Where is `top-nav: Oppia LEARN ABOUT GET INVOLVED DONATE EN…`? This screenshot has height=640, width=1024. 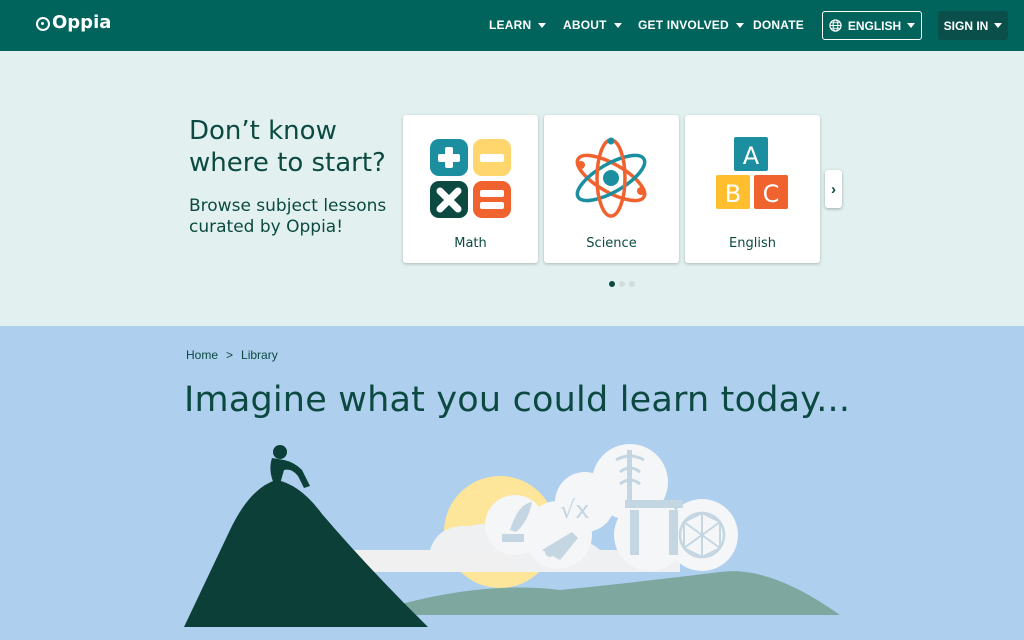
top-nav: Oppia LEARN ABOUT GET INVOLVED DONATE EN… is located at coordinates (512, 25).